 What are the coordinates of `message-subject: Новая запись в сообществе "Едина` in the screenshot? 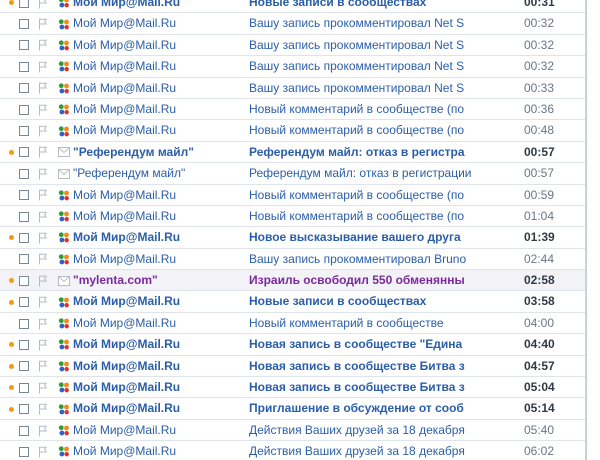 It's located at (361, 344).